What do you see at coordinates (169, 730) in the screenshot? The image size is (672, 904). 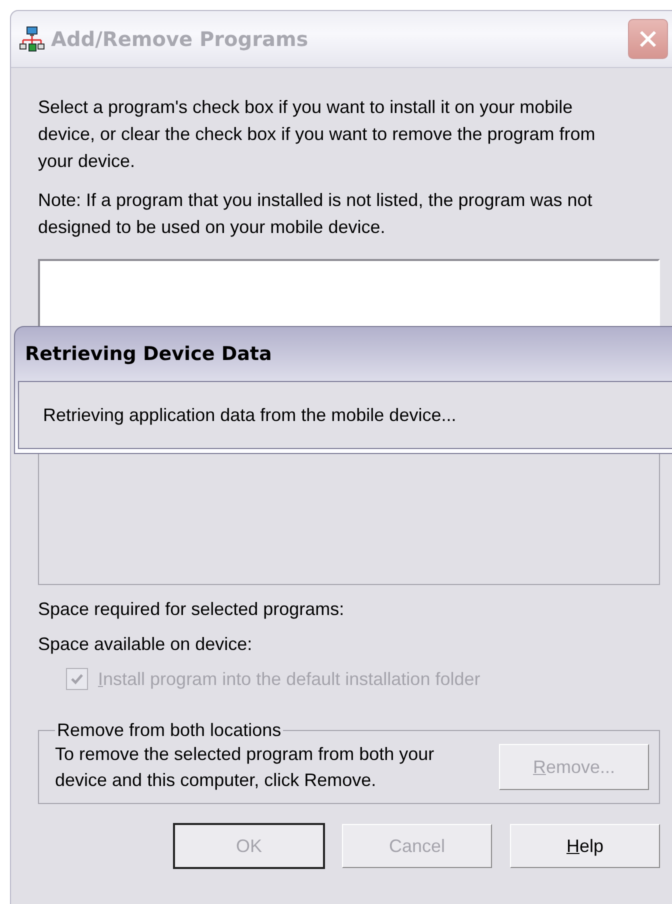 I see `group-title: Remove from both locations` at bounding box center [169, 730].